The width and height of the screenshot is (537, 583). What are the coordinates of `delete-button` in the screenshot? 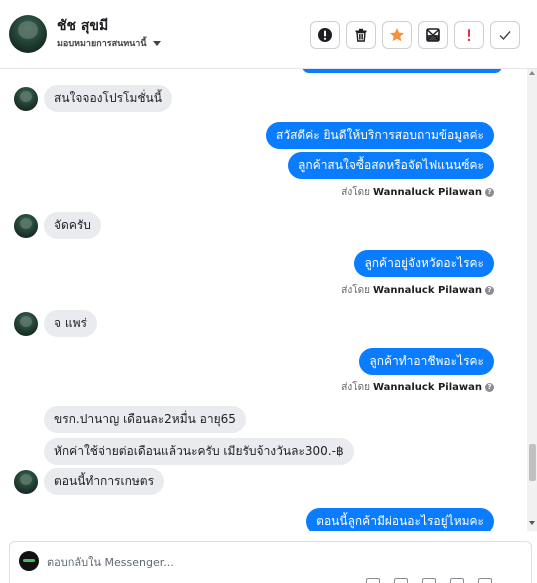 It's located at (361, 35).